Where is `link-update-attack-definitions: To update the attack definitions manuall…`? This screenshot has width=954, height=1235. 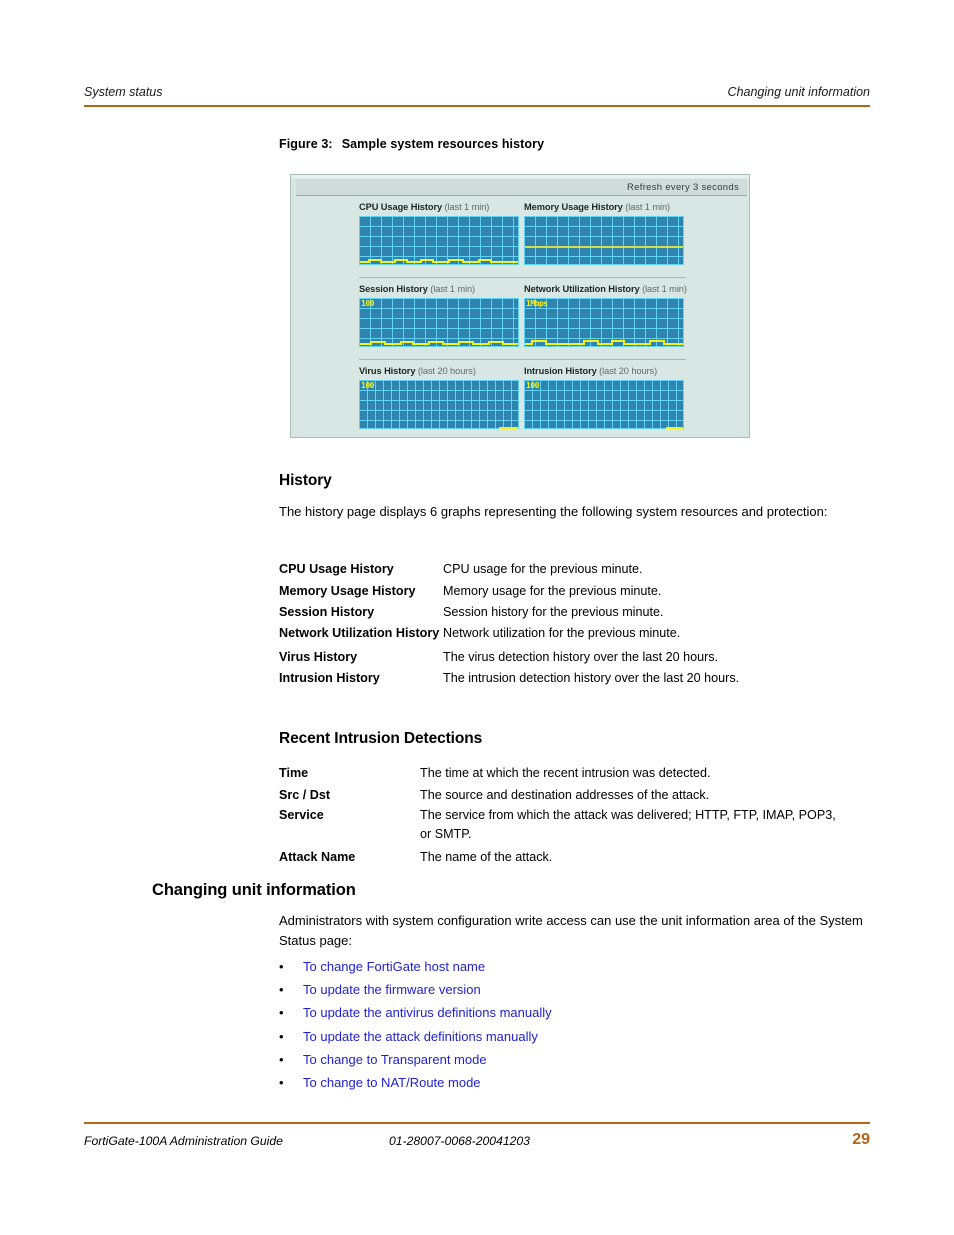 link-update-attack-definitions: To update the attack definitions manuall… is located at coordinates (420, 1036).